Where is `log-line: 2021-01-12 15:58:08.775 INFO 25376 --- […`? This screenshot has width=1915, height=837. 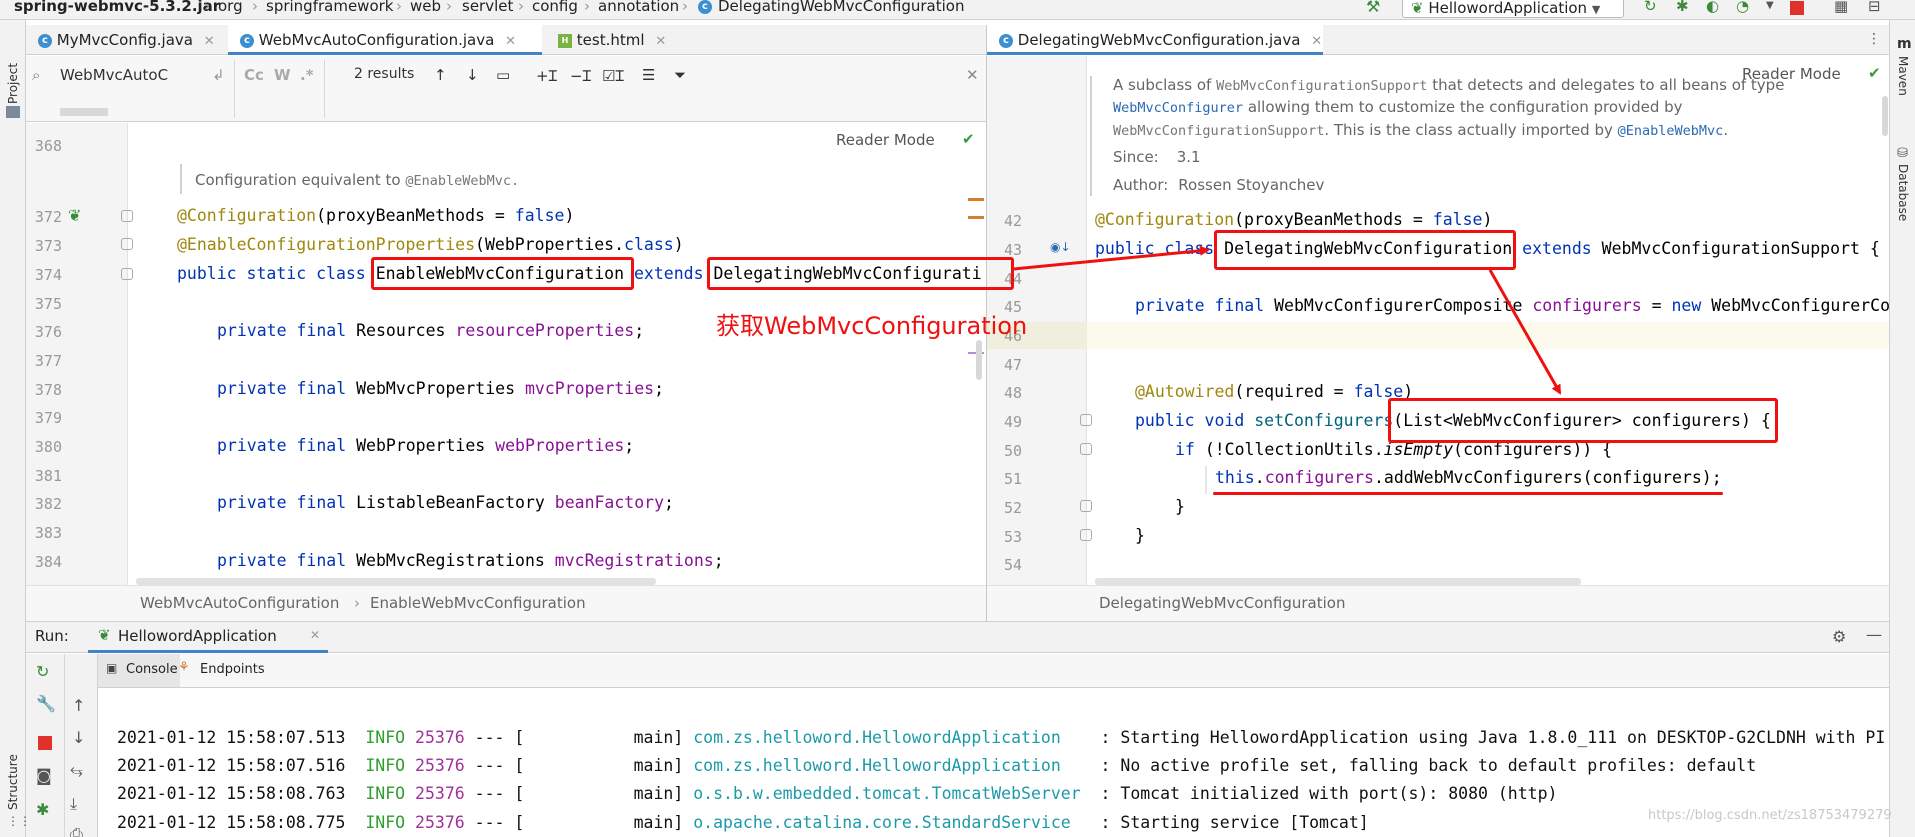 log-line: 2021-01-12 15:58:08.775 INFO 25376 --- [… is located at coordinates (743, 822).